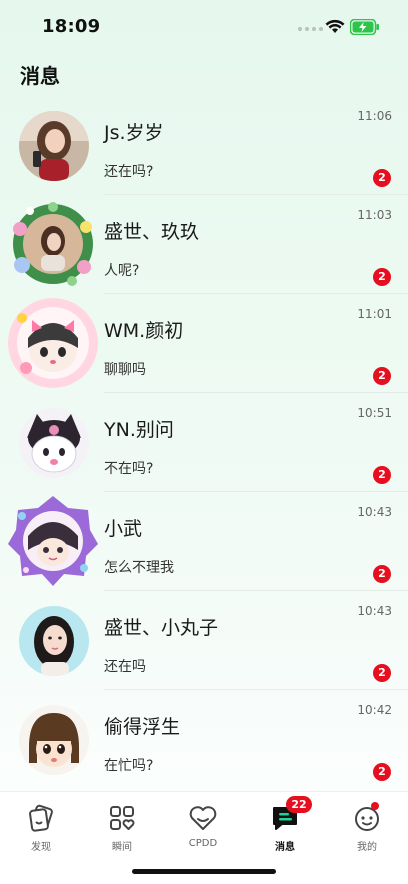  I want to click on tab-label: 我的, so click(367, 847).